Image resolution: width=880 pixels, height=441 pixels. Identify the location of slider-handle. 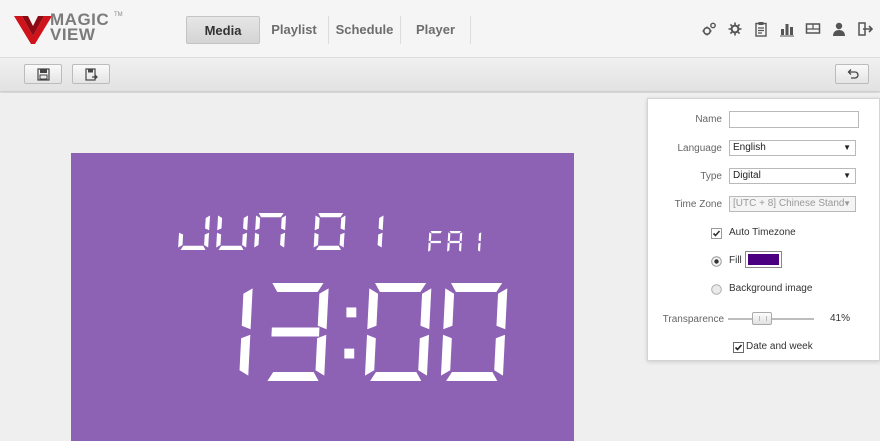
(762, 318).